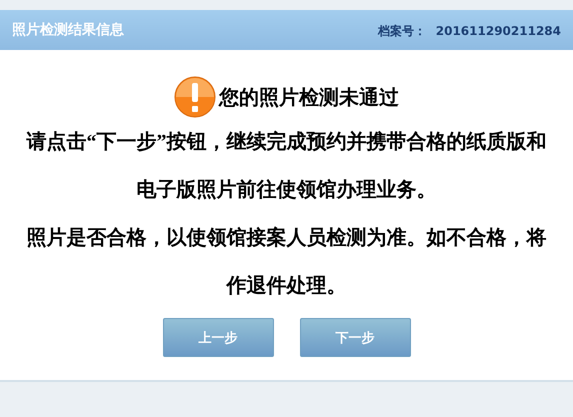 The image size is (573, 417). What do you see at coordinates (402, 31) in the screenshot?
I see `file-number-label: 档案号：` at bounding box center [402, 31].